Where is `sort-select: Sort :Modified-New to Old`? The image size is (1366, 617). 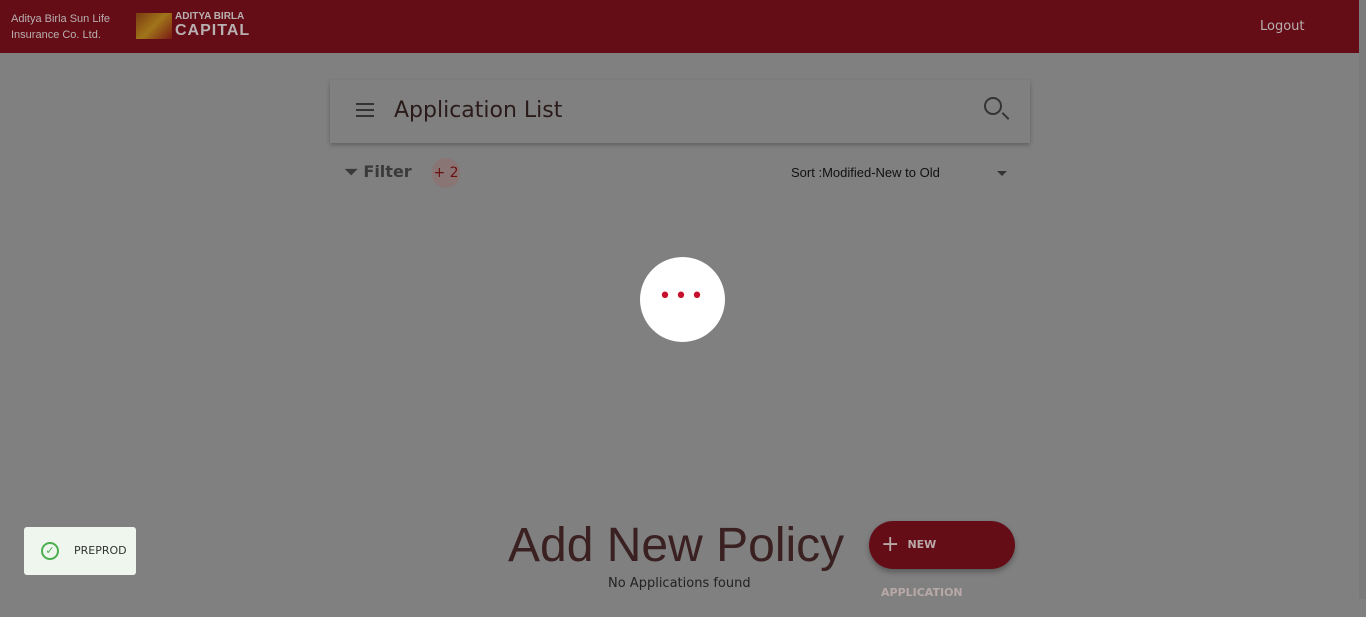 sort-select: Sort :Modified-New to Old is located at coordinates (865, 172).